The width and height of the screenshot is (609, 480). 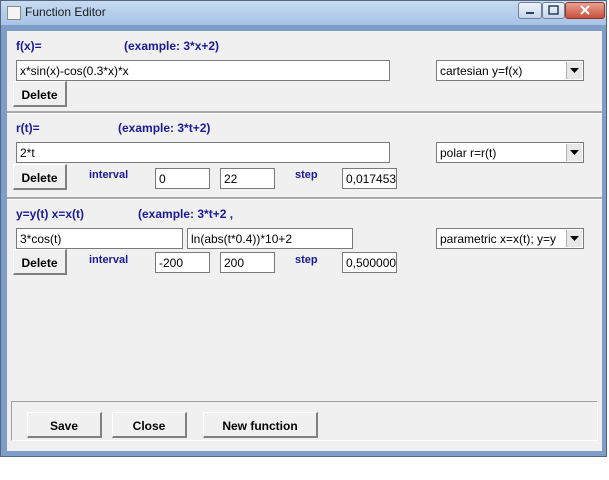 I want to click on polar-step-label: step, so click(x=306, y=175).